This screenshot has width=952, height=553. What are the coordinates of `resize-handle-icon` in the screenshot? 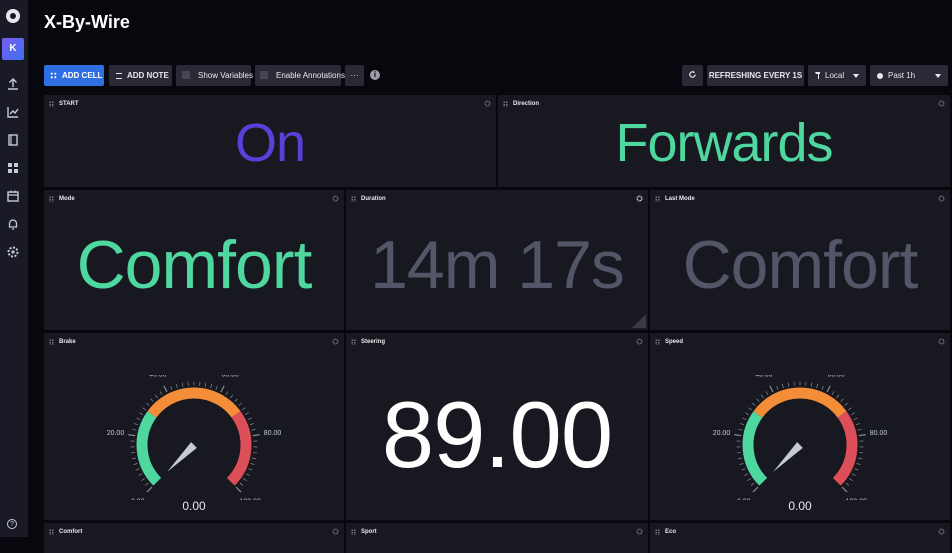 It's located at (639, 321).